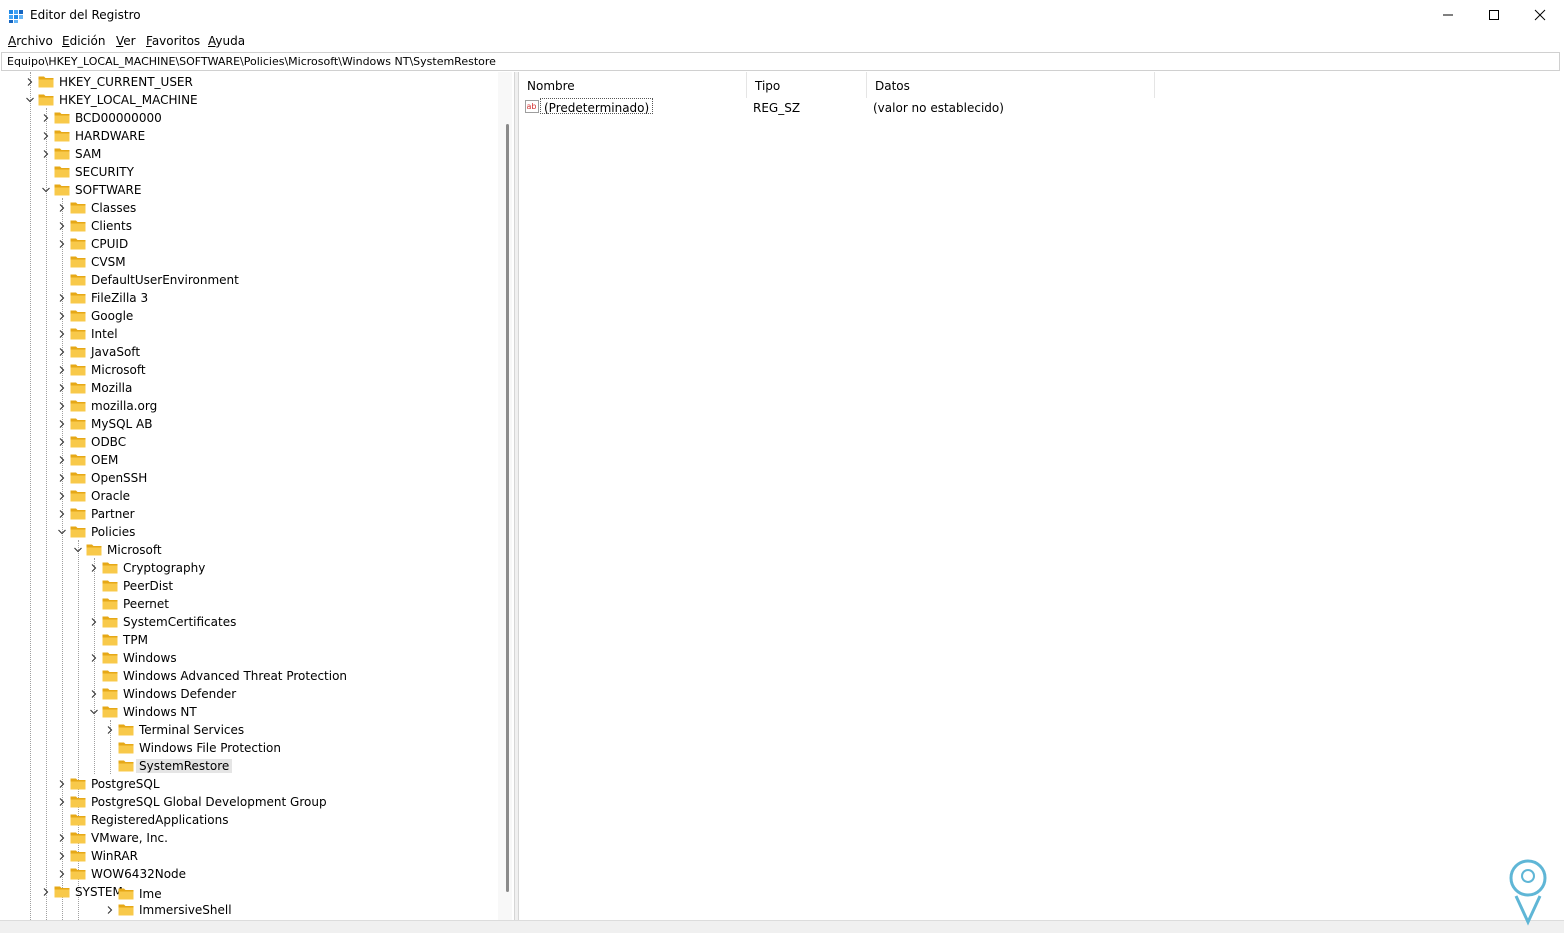 Image resolution: width=1564 pixels, height=933 pixels. I want to click on tree-item-classes: Classes, so click(249, 208).